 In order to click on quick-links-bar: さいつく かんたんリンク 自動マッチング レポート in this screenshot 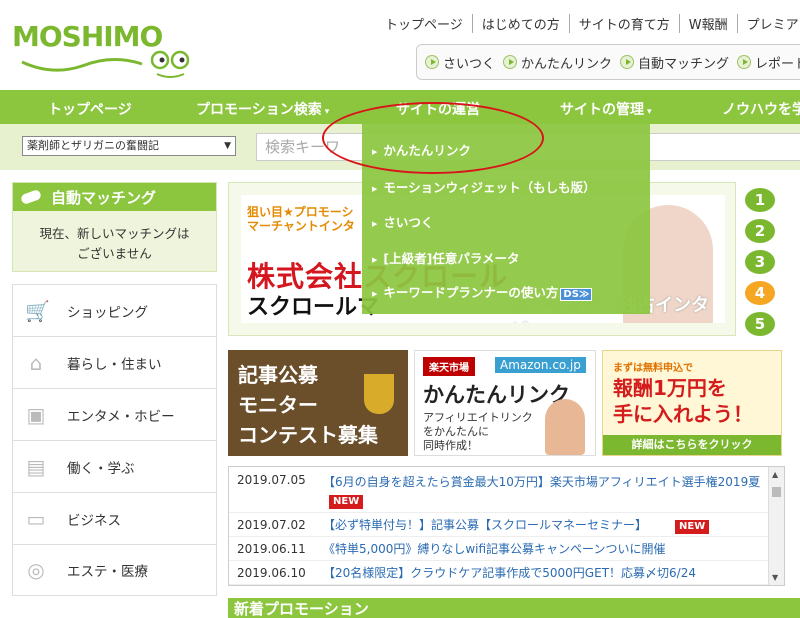, I will do `click(608, 62)`.